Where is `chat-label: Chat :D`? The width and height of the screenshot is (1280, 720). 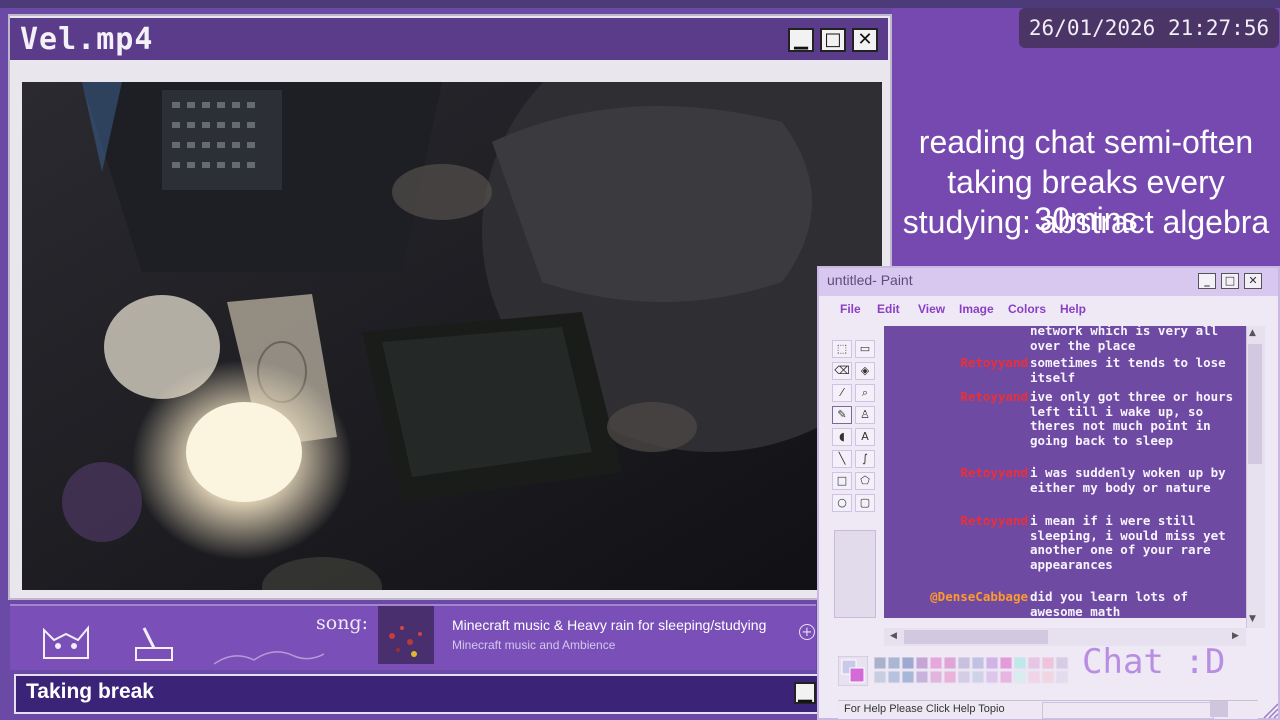
chat-label: Chat :D is located at coordinates (1154, 662).